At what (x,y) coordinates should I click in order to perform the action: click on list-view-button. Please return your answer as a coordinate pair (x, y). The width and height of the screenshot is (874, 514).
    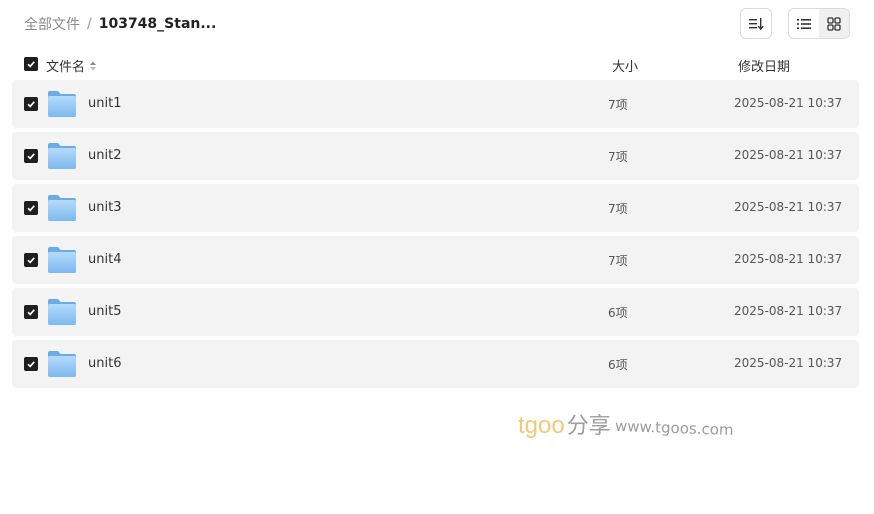
    Looking at the image, I should click on (804, 23).